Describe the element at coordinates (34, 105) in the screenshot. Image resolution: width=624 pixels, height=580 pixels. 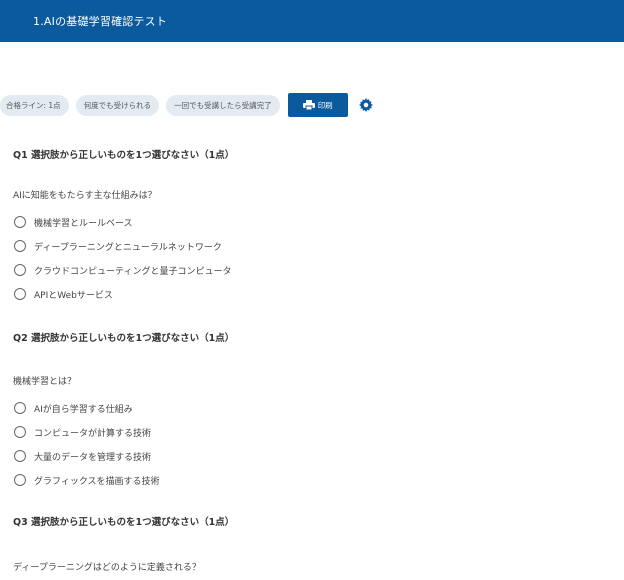
I see `passing-line-badge: 合格ライン: 1点` at that location.